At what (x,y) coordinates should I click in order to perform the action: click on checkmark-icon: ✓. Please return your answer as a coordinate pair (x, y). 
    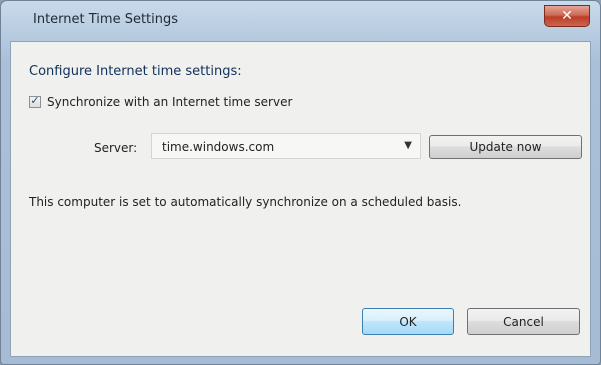
    Looking at the image, I should click on (35, 100).